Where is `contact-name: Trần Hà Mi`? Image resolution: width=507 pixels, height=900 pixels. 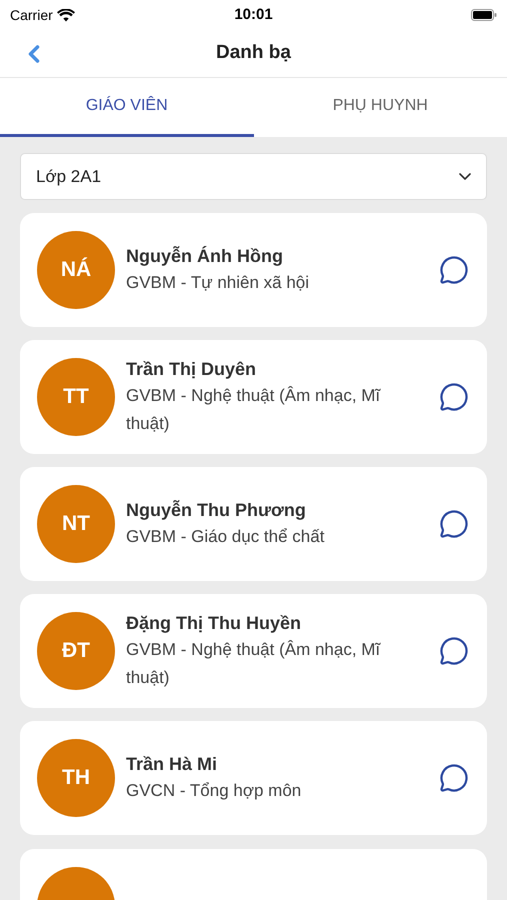 contact-name: Trần Hà Mi is located at coordinates (172, 764).